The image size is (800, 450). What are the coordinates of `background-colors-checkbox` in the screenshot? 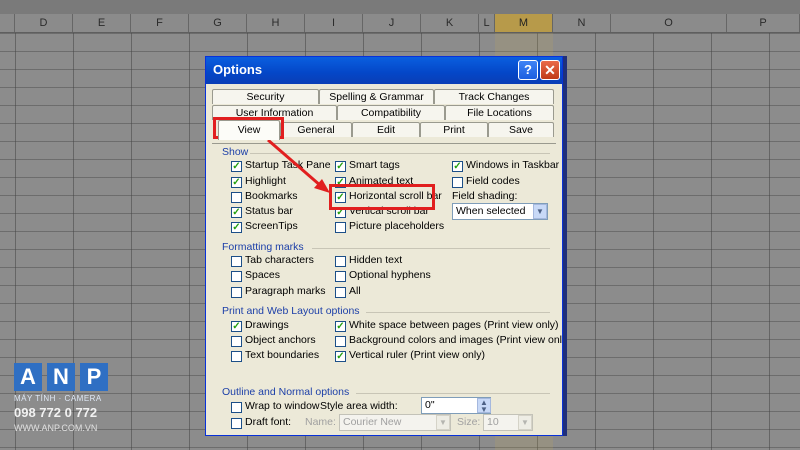 It's located at (340, 341).